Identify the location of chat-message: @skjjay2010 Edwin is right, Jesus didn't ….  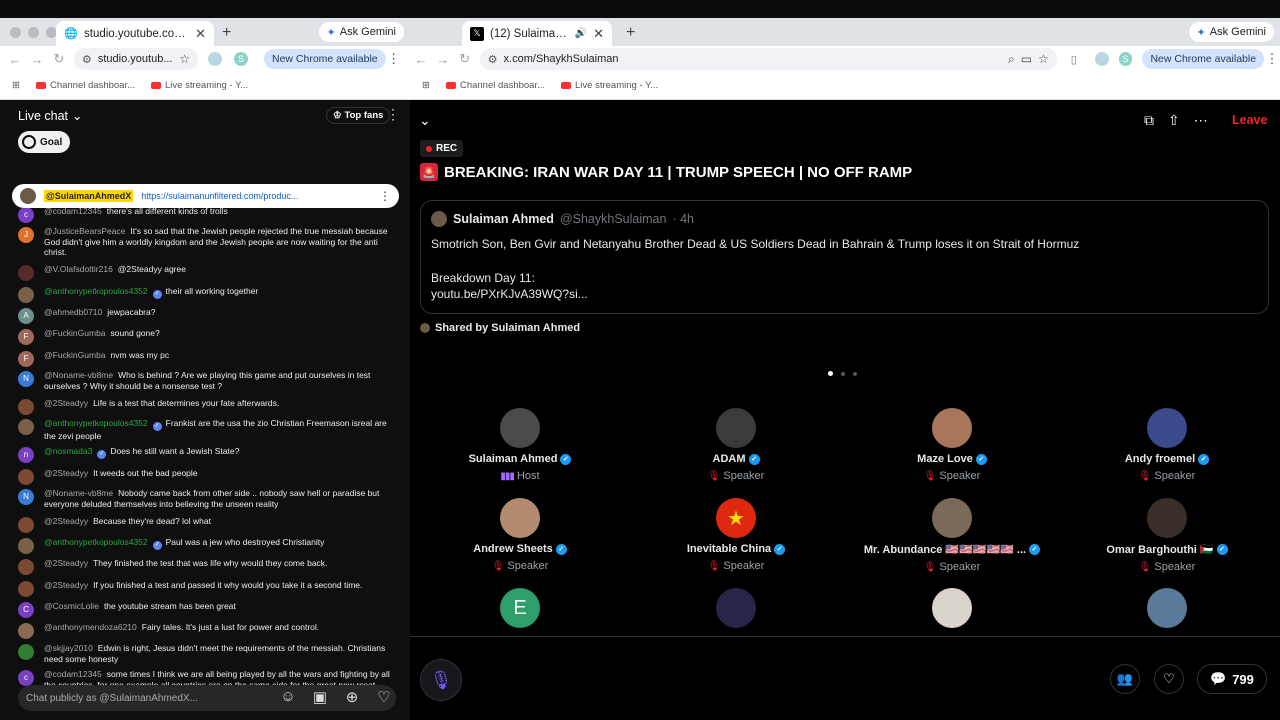
(208, 653).